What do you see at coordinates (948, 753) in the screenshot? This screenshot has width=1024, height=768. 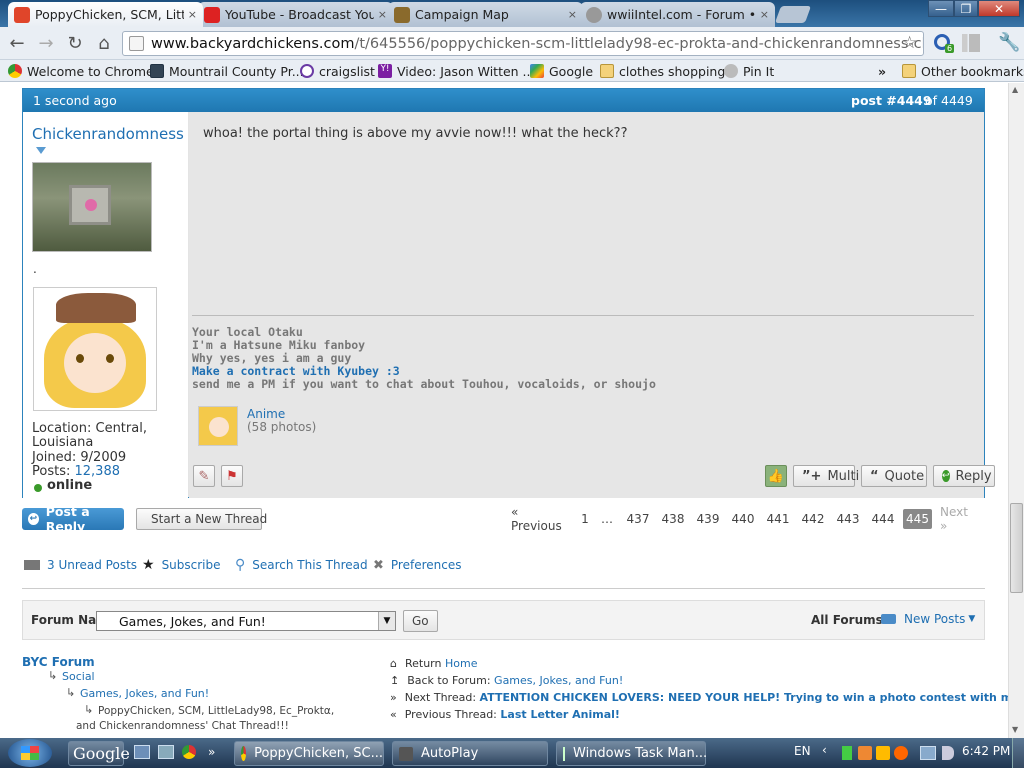 I see `volume-icon` at bounding box center [948, 753].